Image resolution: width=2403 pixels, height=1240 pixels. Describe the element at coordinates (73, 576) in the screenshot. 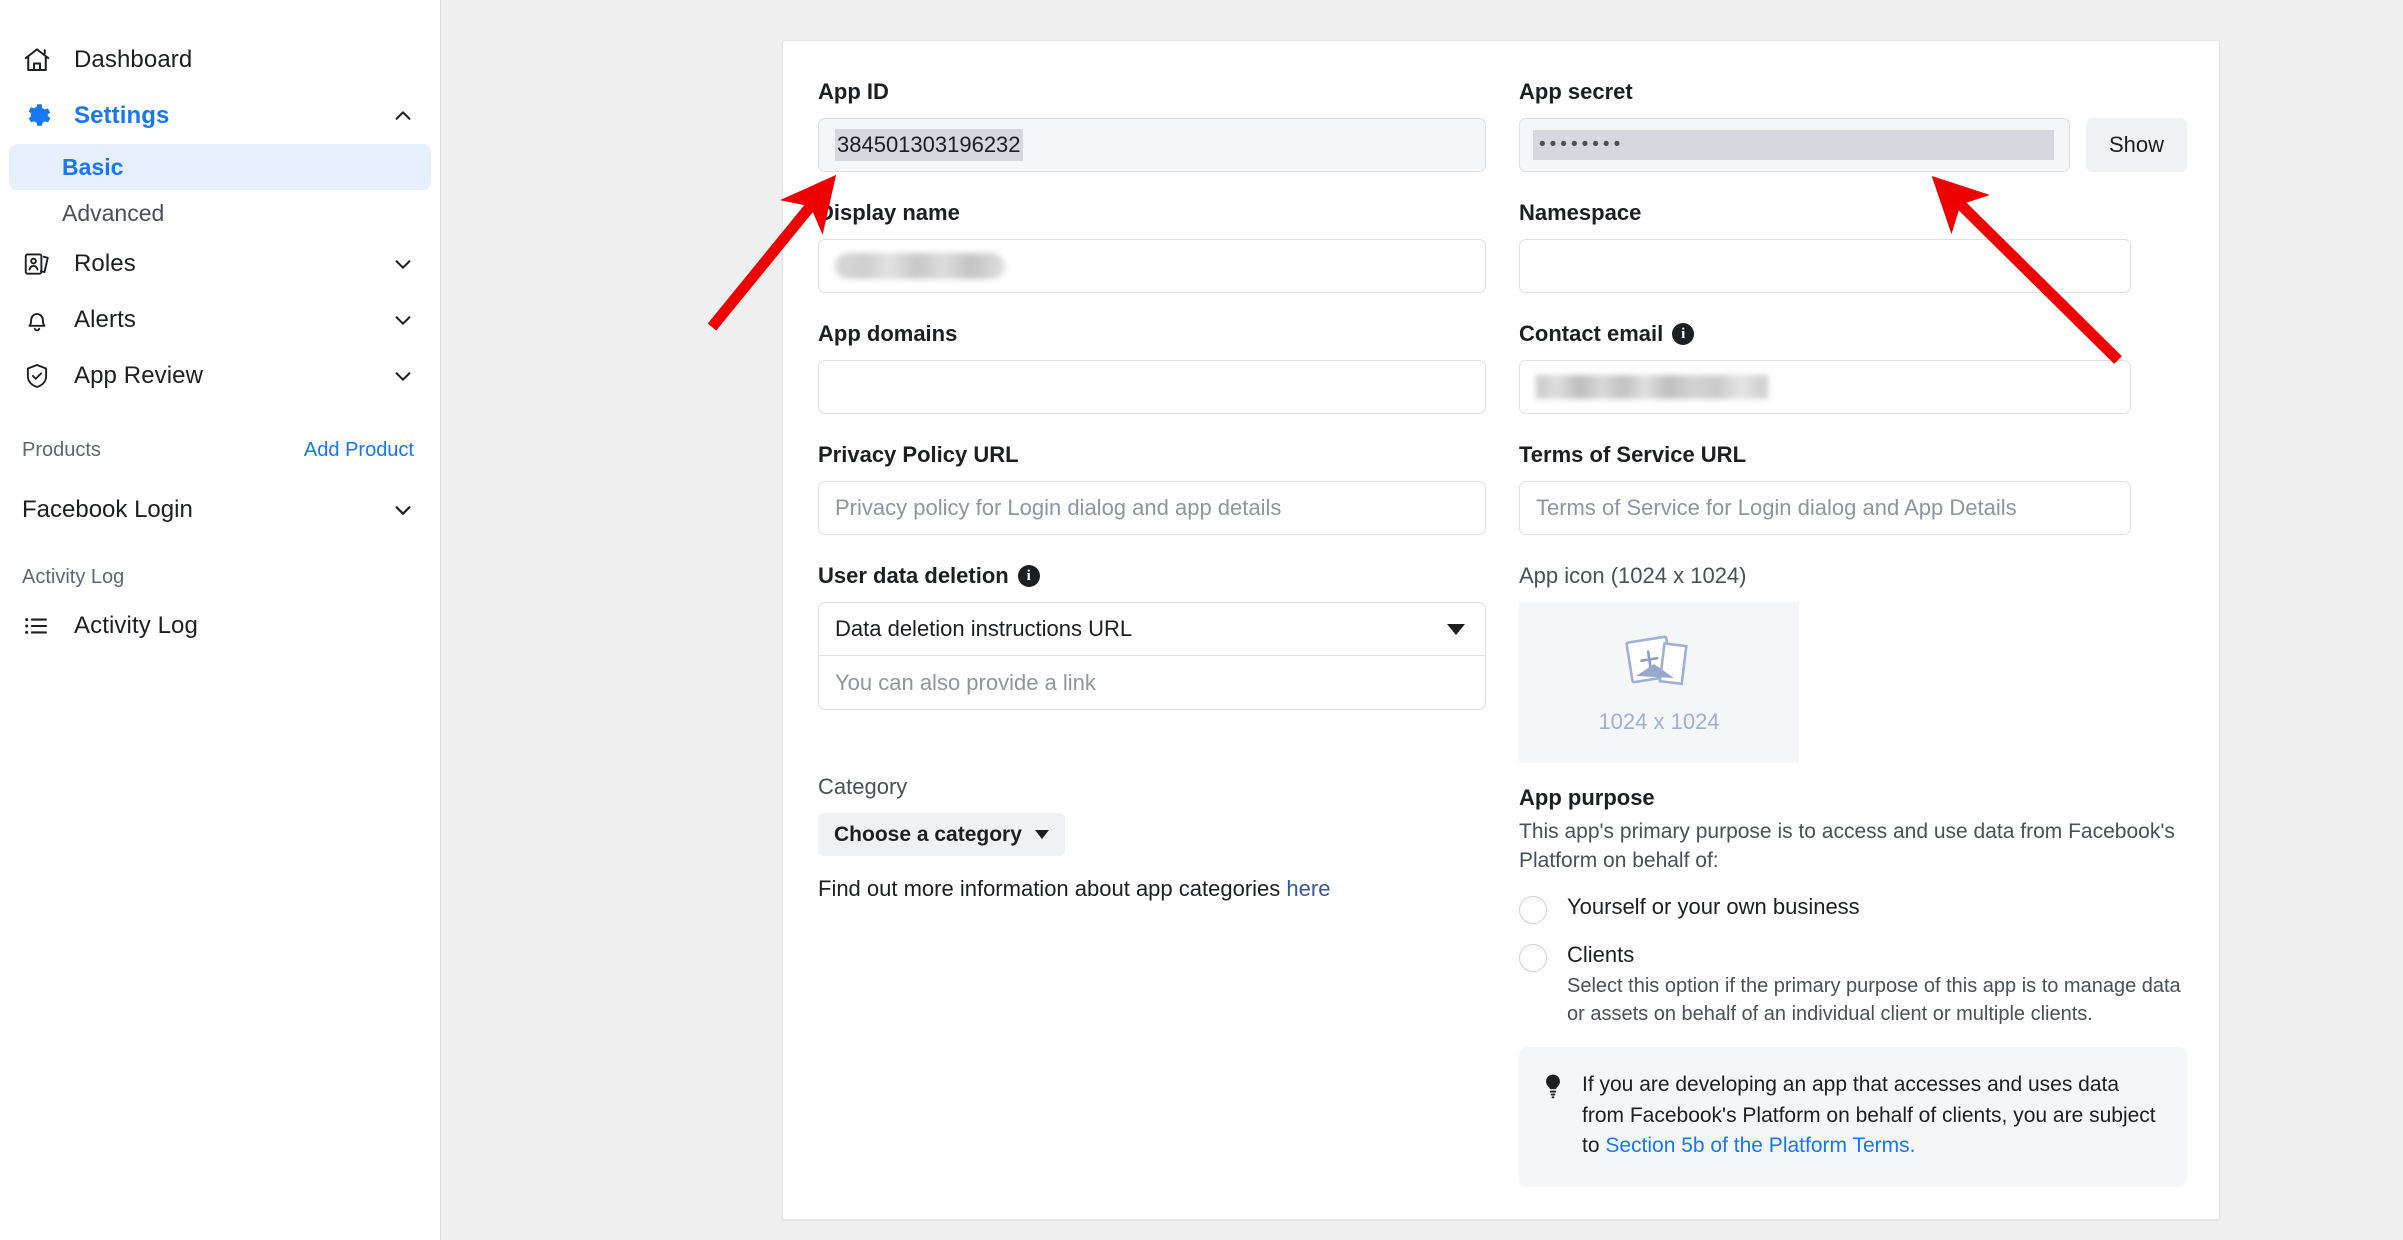

I see `activity-log-section-label: Activity Log` at that location.